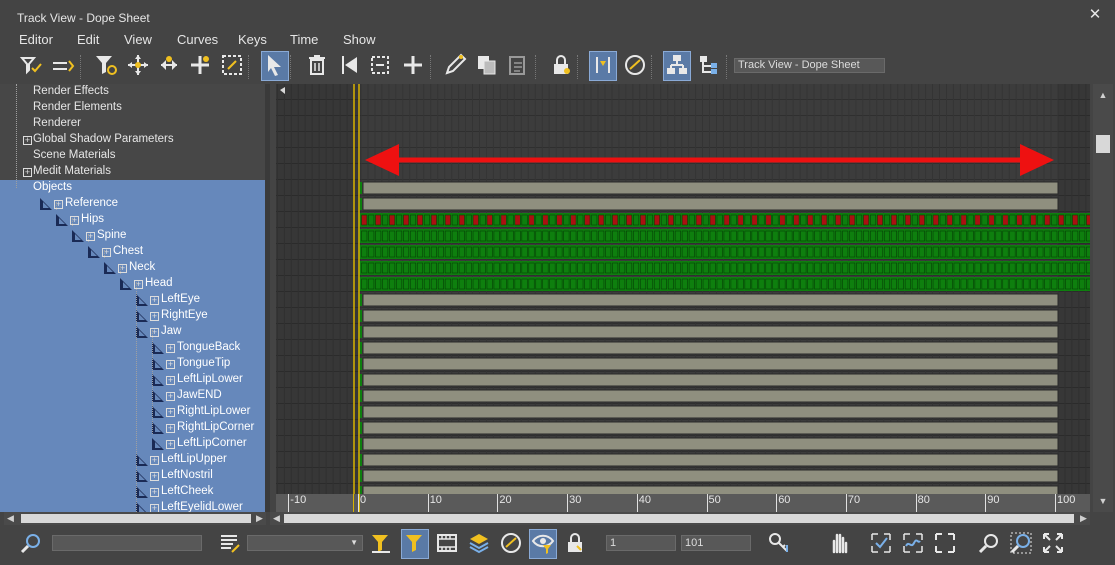 The width and height of the screenshot is (1115, 565). What do you see at coordinates (36, 39) in the screenshot?
I see `menu-editor: Editor` at bounding box center [36, 39].